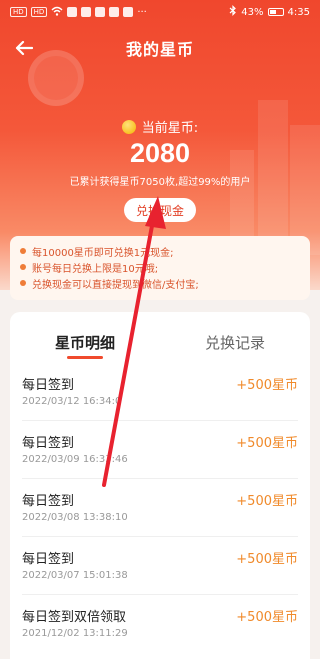 The height and width of the screenshot is (659, 320). What do you see at coordinates (160, 12) in the screenshot?
I see `status-bar: HD HD ··· 43% 4:35` at bounding box center [160, 12].